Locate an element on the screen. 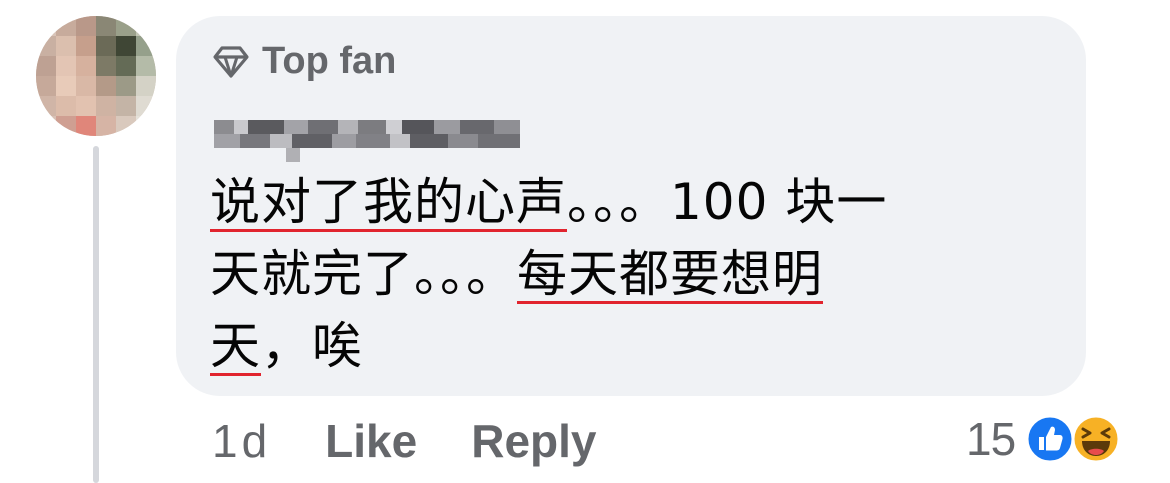 The width and height of the screenshot is (1170, 483). spellcheck-text: 天 is located at coordinates (235, 346).